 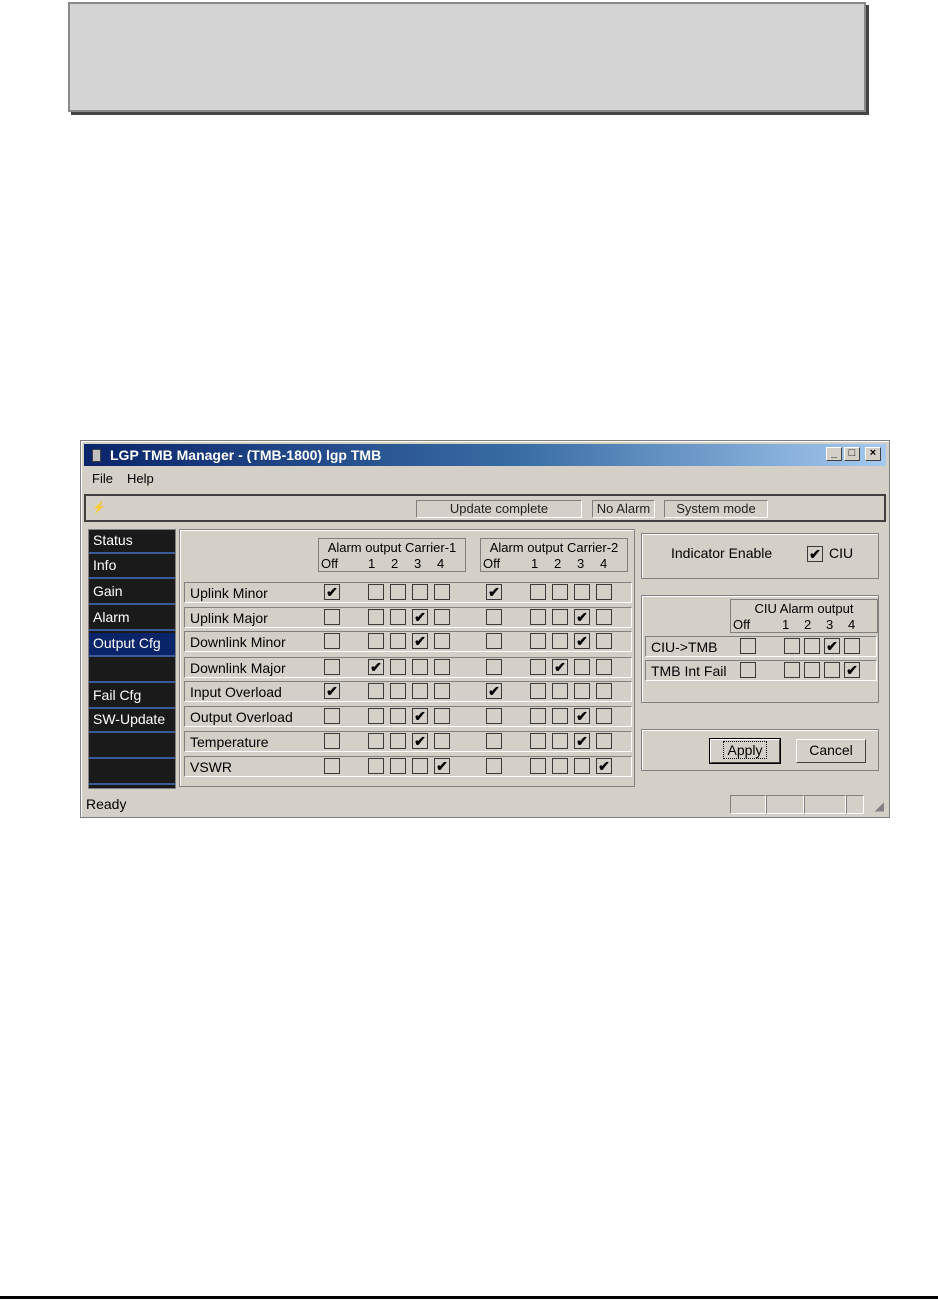 I want to click on menu-help: Help, so click(x=140, y=478).